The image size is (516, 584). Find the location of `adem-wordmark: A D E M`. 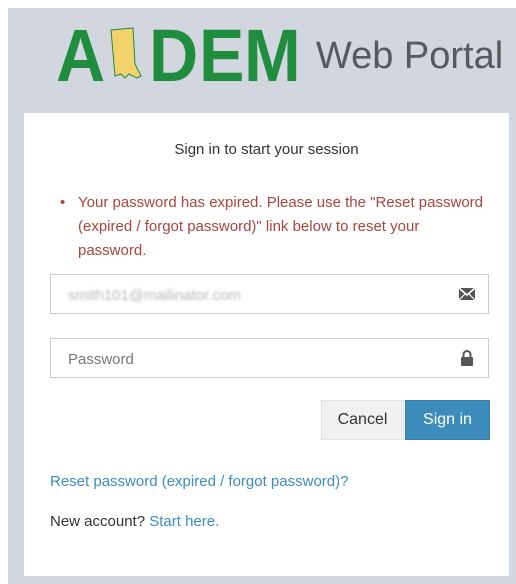

adem-wordmark: A D E M is located at coordinates (179, 55).